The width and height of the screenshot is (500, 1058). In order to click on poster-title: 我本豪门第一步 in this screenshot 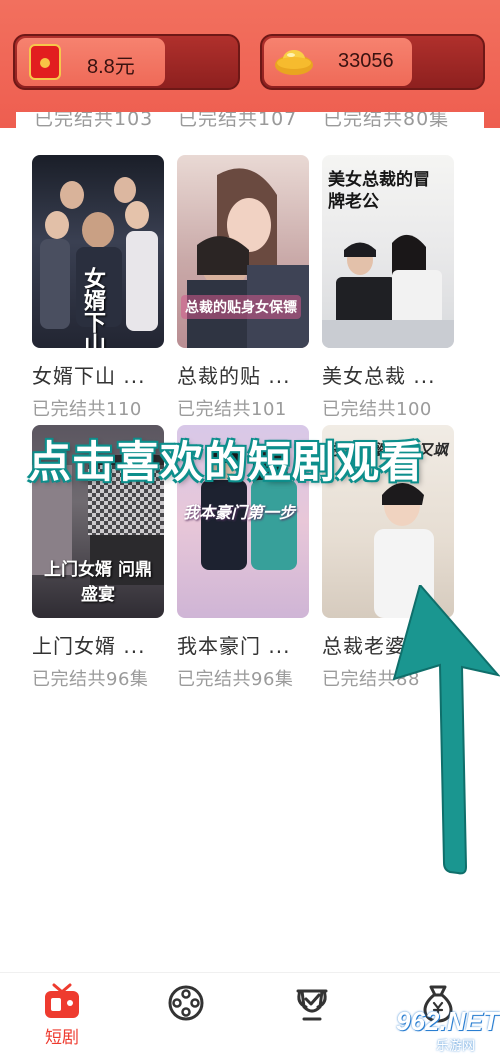, I will do `click(239, 512)`.